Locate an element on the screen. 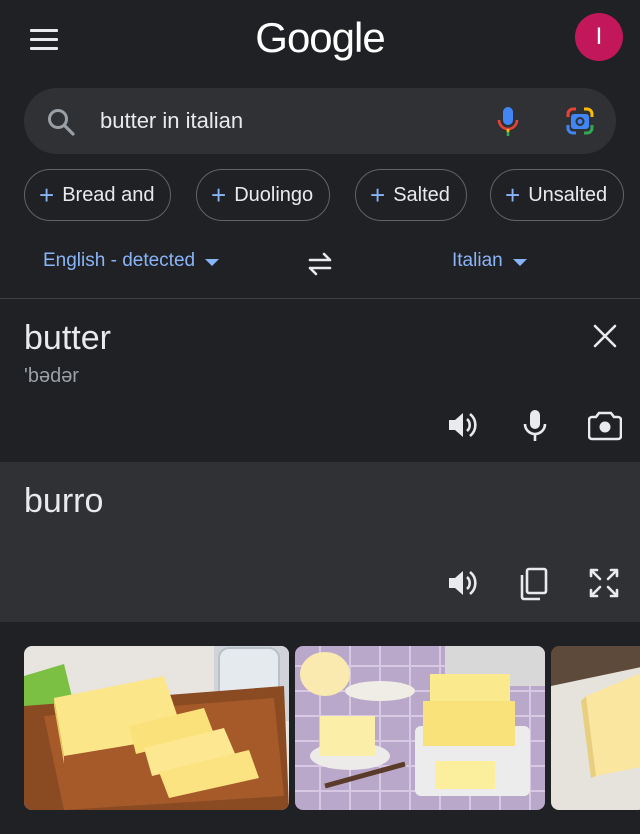  swap-icon is located at coordinates (320, 264).